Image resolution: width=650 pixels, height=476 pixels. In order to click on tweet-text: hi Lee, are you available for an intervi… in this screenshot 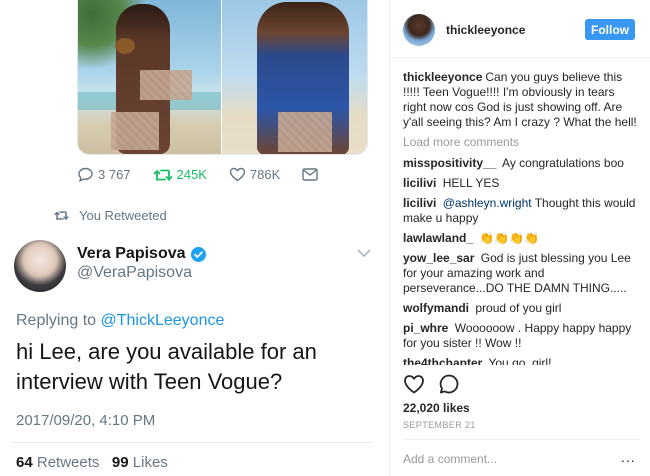, I will do `click(166, 366)`.